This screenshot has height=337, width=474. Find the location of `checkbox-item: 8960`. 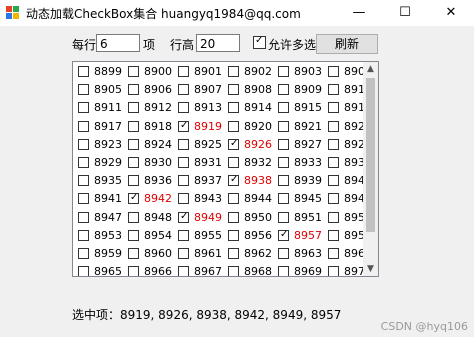

checkbox-item: 8960 is located at coordinates (152, 255).